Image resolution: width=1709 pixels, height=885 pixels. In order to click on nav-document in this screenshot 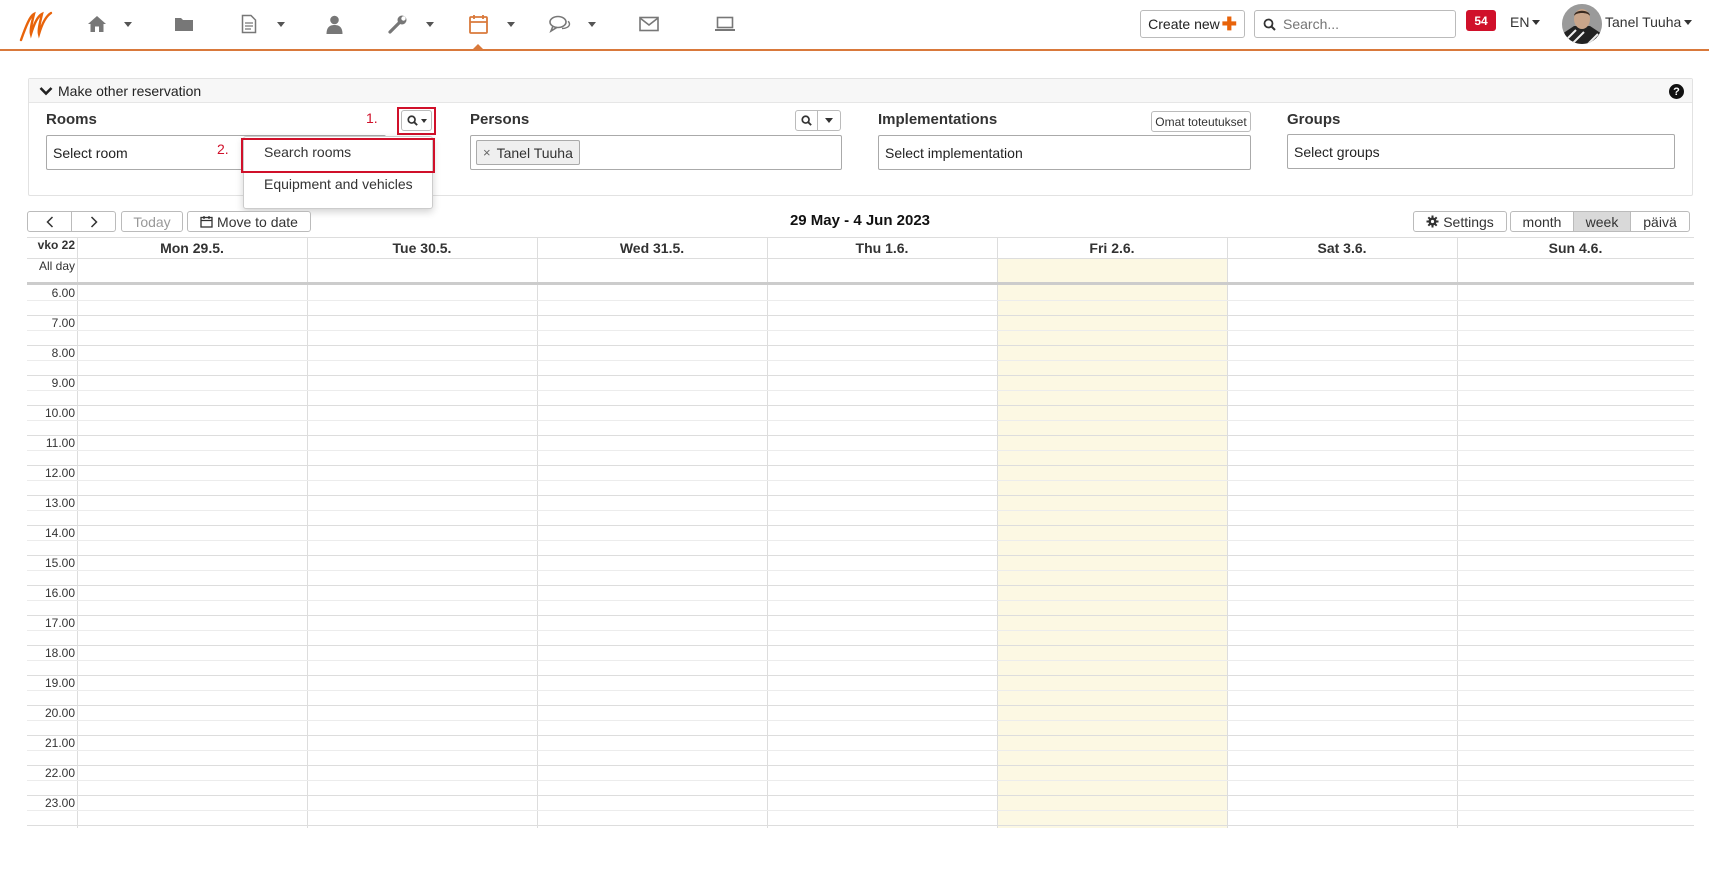, I will do `click(249, 24)`.